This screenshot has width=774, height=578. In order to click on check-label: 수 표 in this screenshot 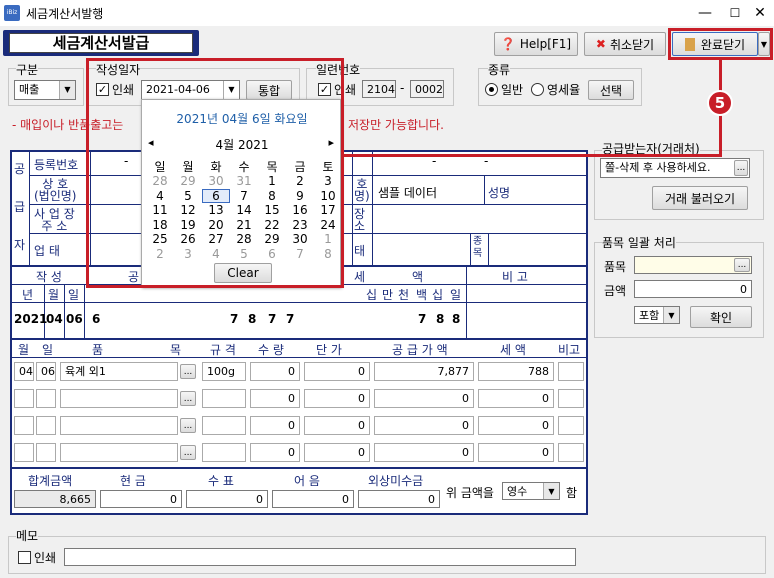, I will do `click(221, 481)`.